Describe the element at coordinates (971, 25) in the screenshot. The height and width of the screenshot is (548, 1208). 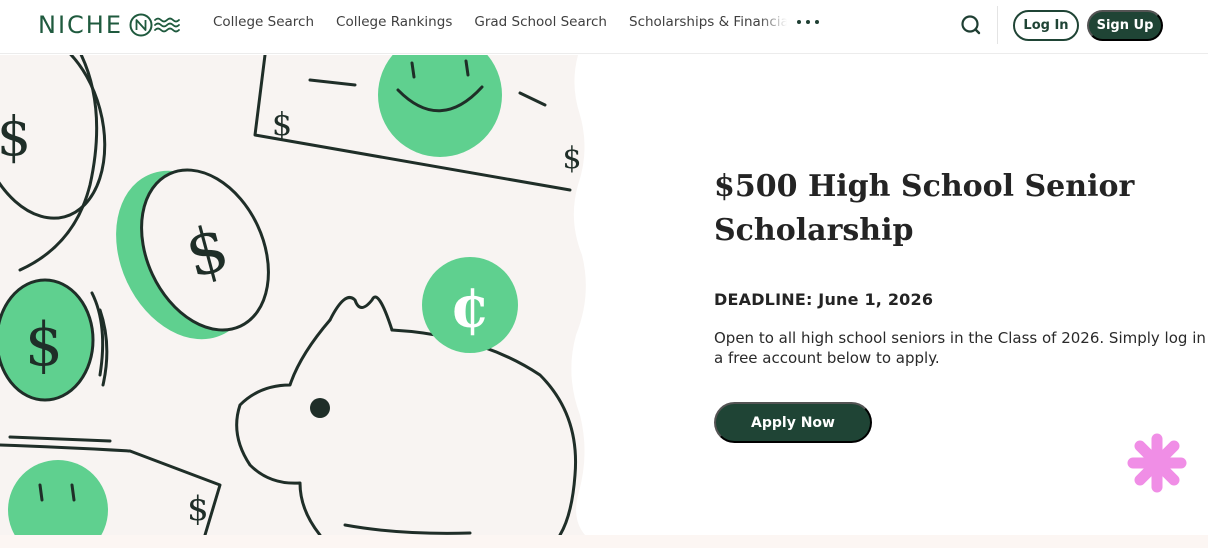
I see `search-icon` at that location.